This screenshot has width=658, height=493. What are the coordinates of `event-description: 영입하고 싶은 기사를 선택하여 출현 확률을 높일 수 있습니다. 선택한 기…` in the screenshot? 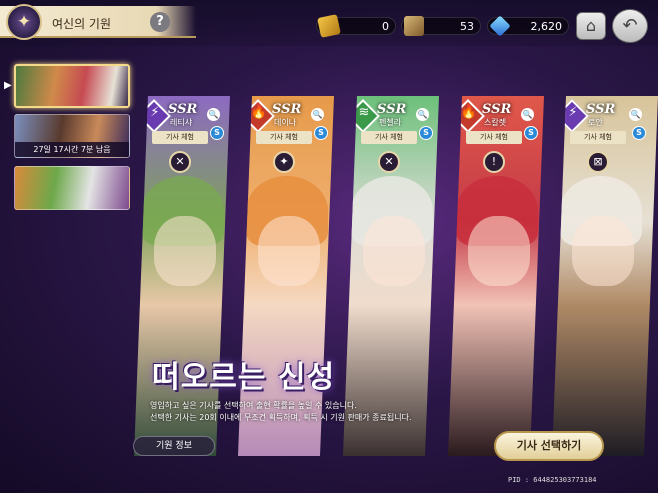 It's located at (310, 412).